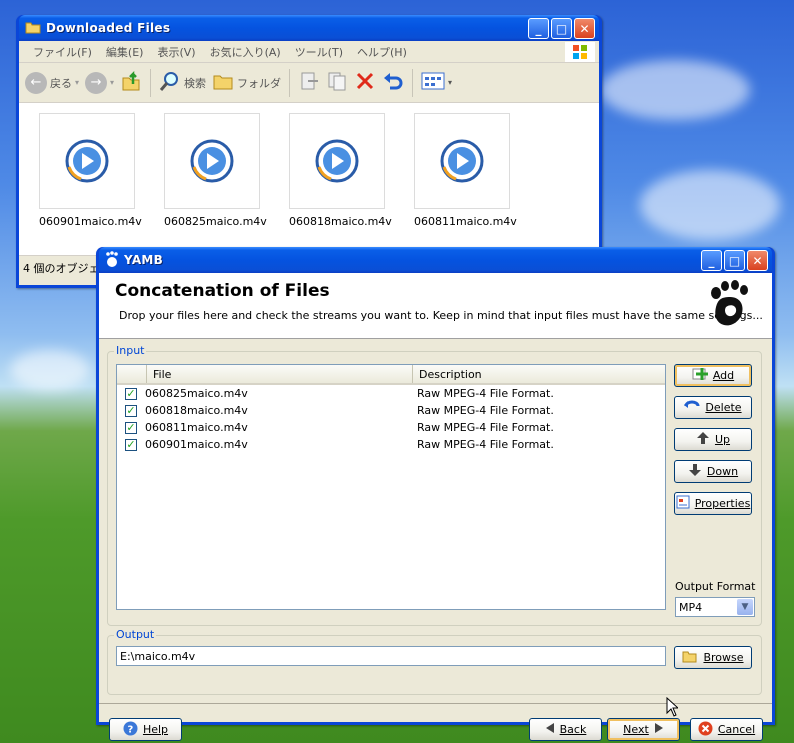 The height and width of the screenshot is (743, 794). What do you see at coordinates (135, 634) in the screenshot?
I see `output-group-label: Output` at bounding box center [135, 634].